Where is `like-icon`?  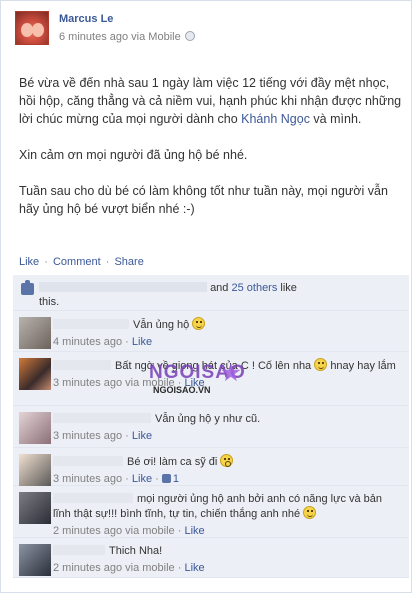
like-icon is located at coordinates (166, 478).